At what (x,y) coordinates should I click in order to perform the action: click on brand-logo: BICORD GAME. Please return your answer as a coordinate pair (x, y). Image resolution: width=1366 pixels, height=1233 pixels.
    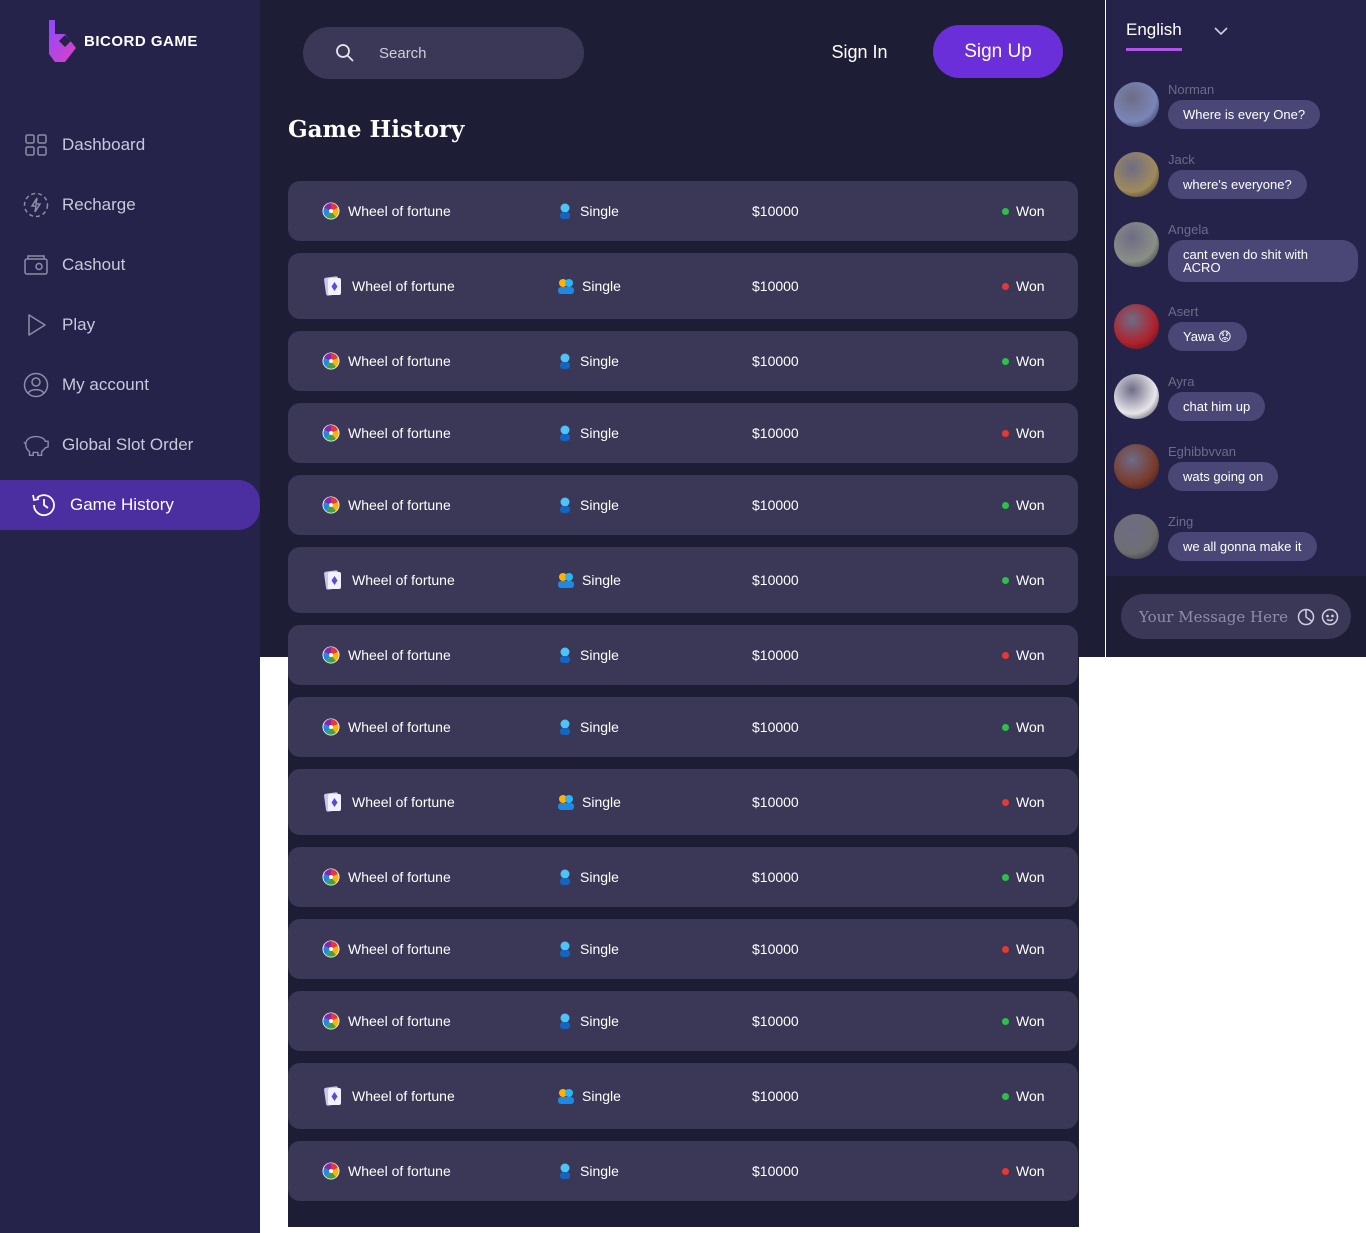
    Looking at the image, I should click on (122, 41).